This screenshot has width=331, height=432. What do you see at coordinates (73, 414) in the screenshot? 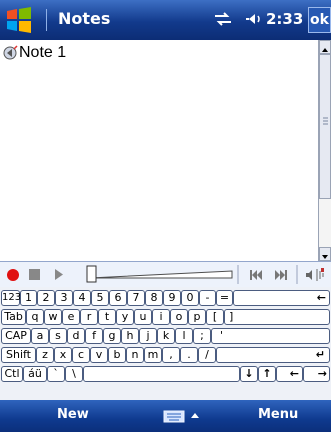
I see `new-softkey: New` at bounding box center [73, 414].